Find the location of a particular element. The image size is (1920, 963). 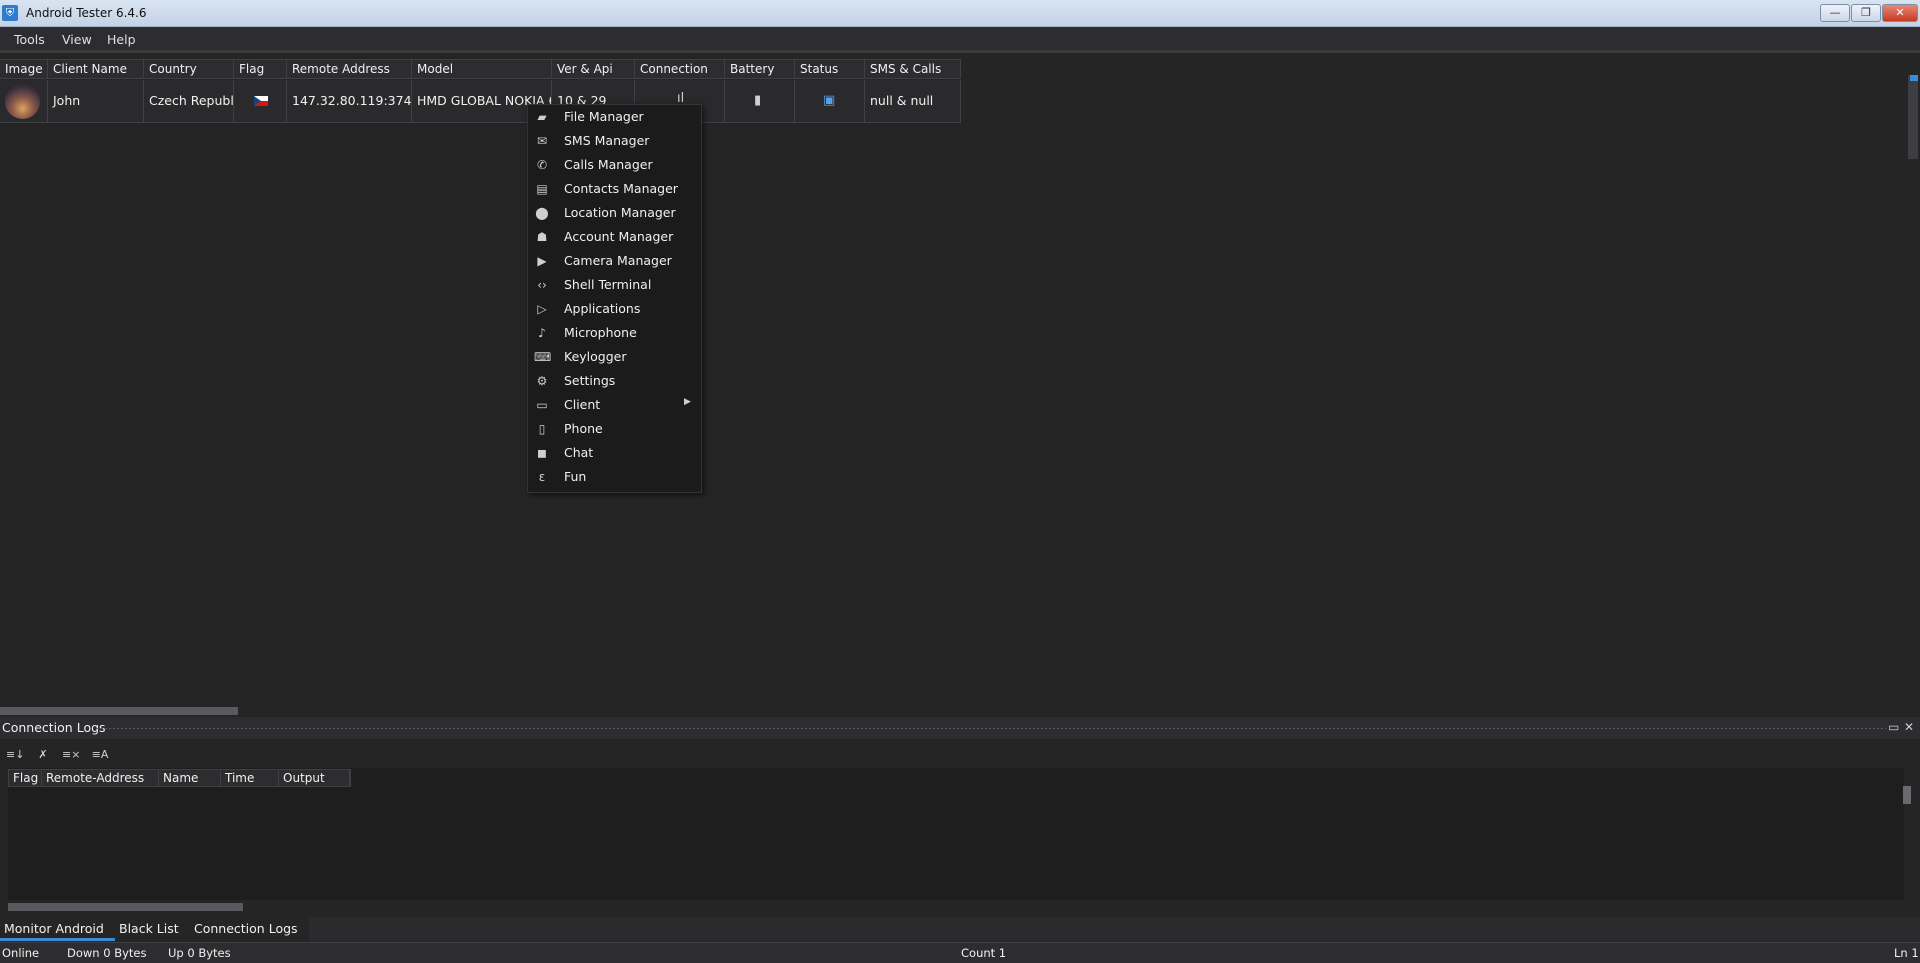

menu-item-label: Shell Terminal is located at coordinates (608, 284).